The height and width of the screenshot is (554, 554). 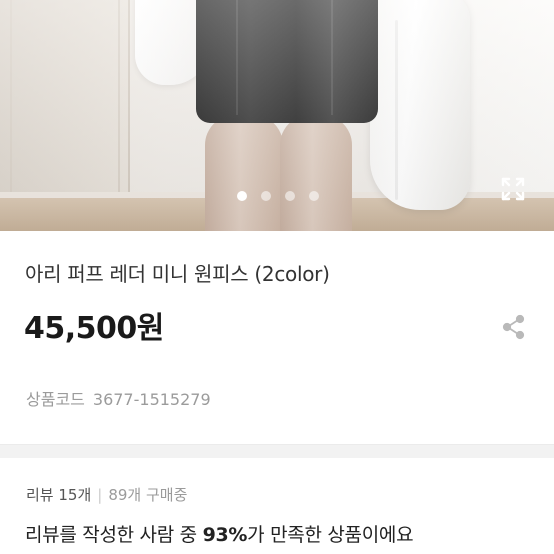 What do you see at coordinates (277, 197) in the screenshot?
I see `carousel-dots` at bounding box center [277, 197].